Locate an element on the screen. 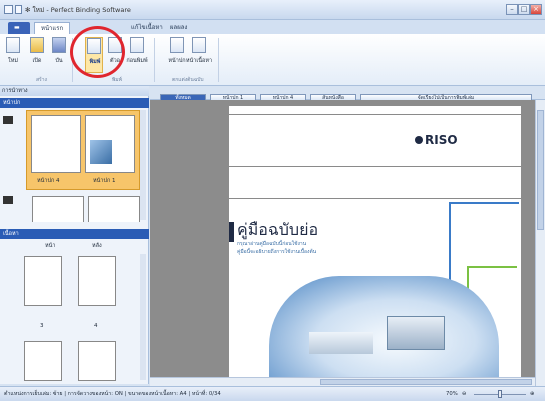 This screenshot has height=401, width=545. page-divider is located at coordinates (375, 114).